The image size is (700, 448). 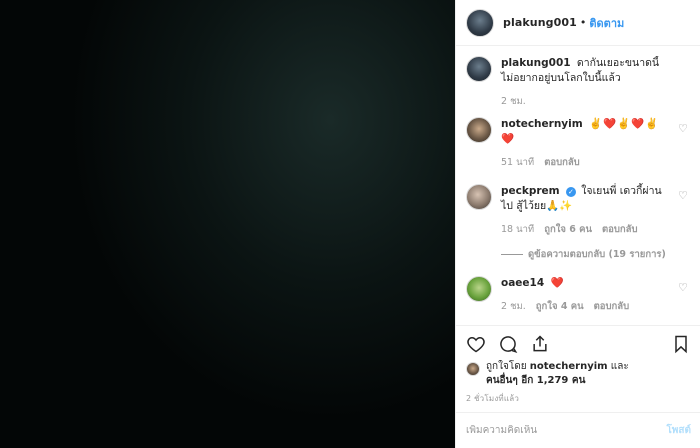 What do you see at coordinates (585, 162) in the screenshot?
I see `comment-meta: 51 นาที ตอบกลับ` at bounding box center [585, 162].